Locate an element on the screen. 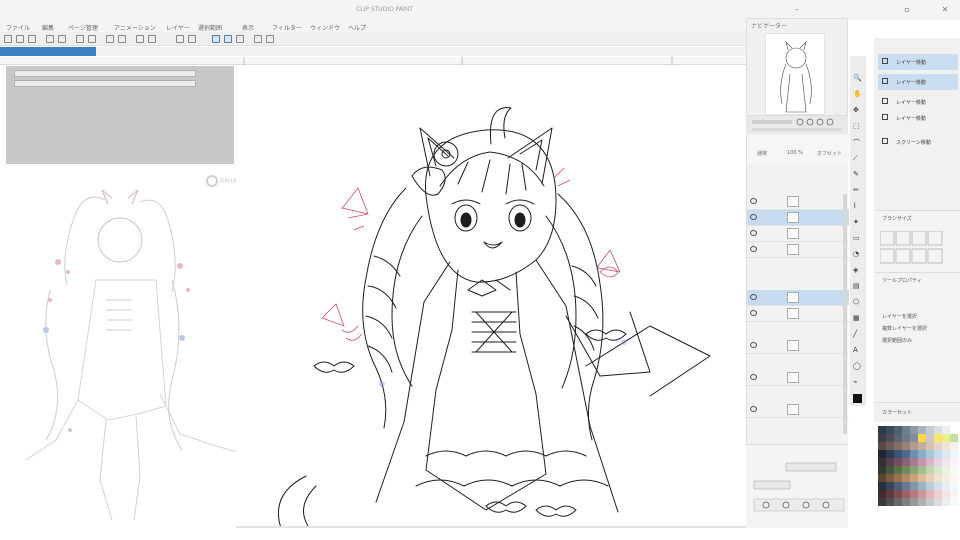  menu-file: ファイル is located at coordinates (18, 27).